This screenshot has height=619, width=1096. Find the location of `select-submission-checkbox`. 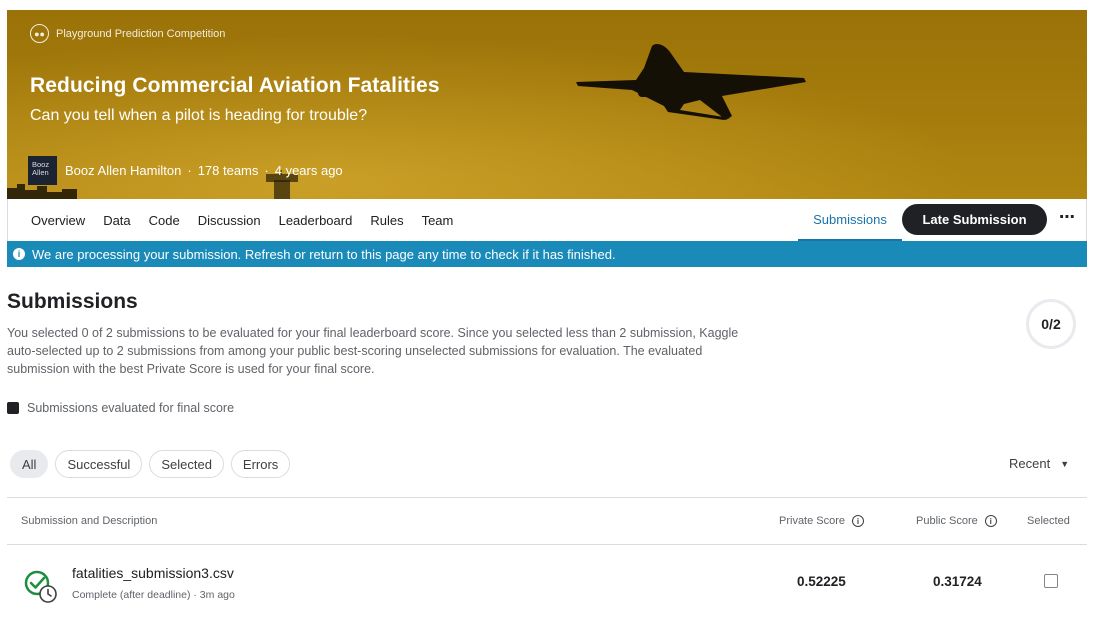

select-submission-checkbox is located at coordinates (1051, 581).